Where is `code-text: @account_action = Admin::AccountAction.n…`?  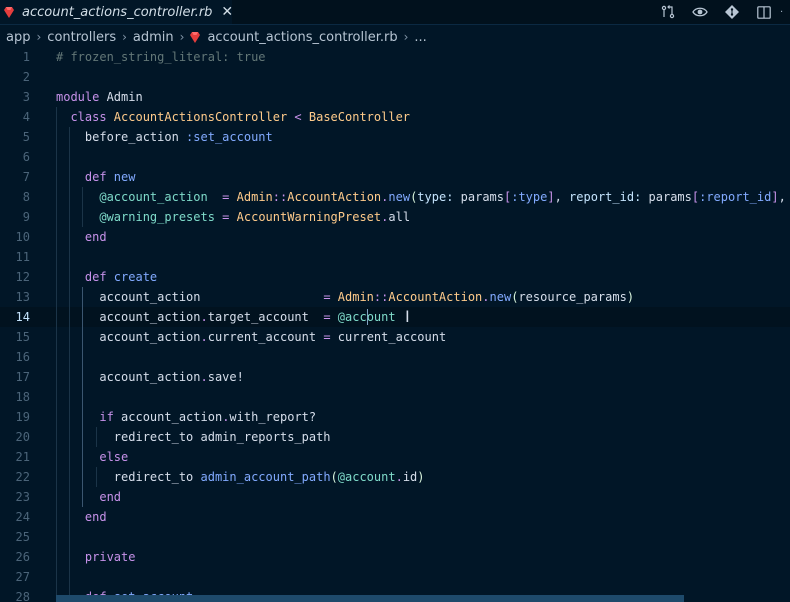
code-text: @account_action = Admin::AccountAction.n… is located at coordinates (423, 197).